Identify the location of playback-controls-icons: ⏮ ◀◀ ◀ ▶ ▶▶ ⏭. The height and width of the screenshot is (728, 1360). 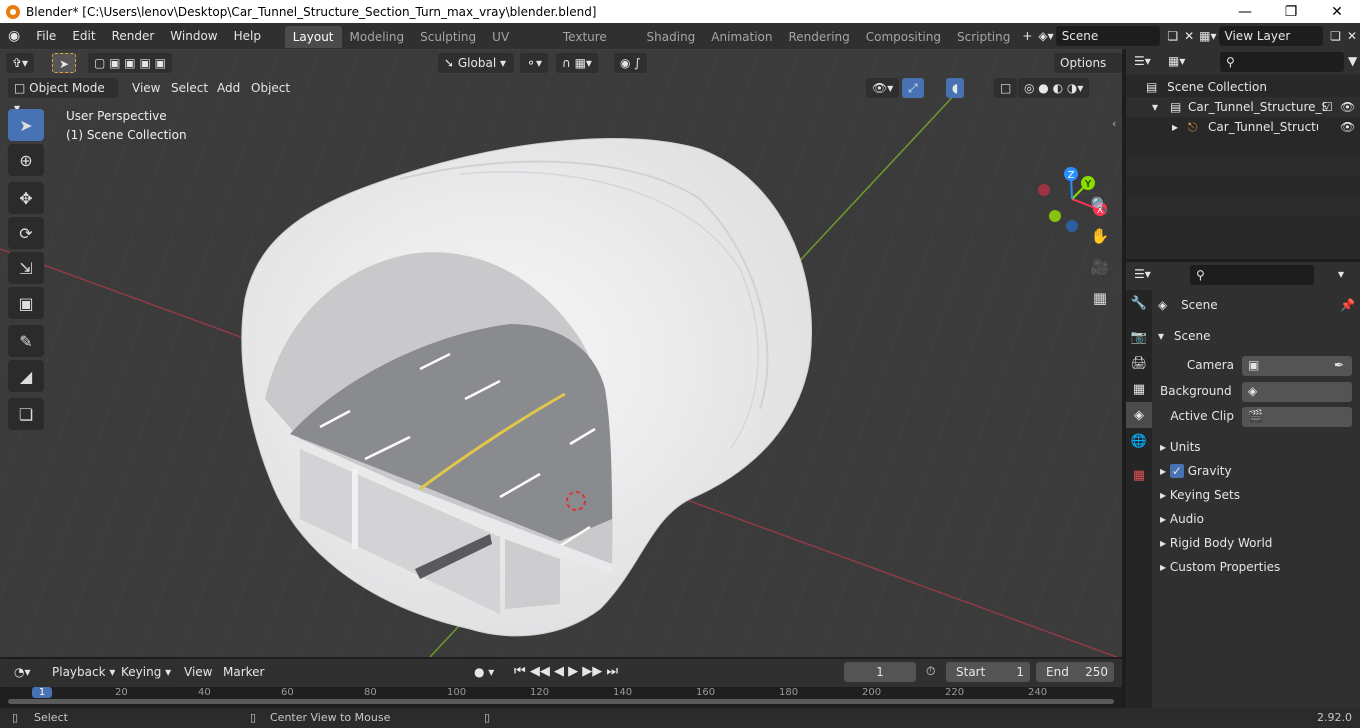
(566, 672).